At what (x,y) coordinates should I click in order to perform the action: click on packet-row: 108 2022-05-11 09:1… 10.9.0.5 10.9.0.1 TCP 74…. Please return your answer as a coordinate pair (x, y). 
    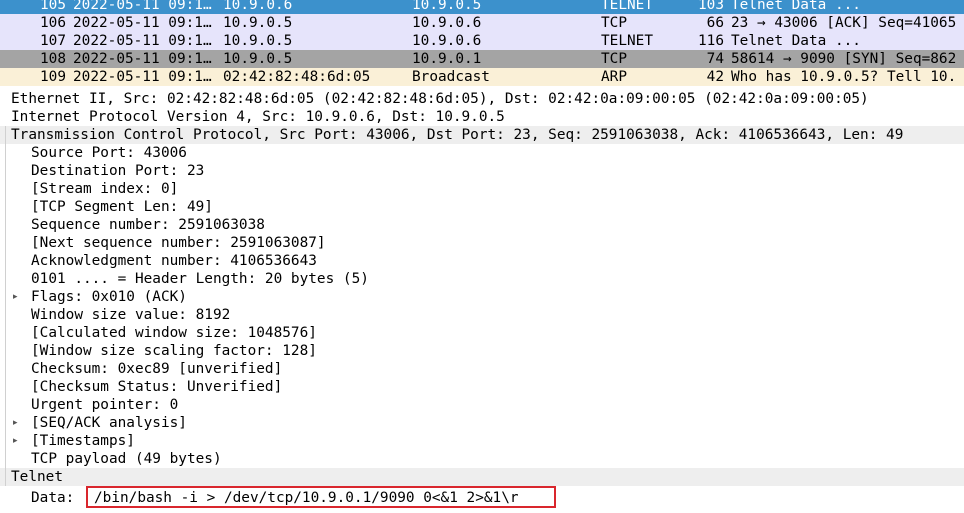
    Looking at the image, I should click on (482, 59).